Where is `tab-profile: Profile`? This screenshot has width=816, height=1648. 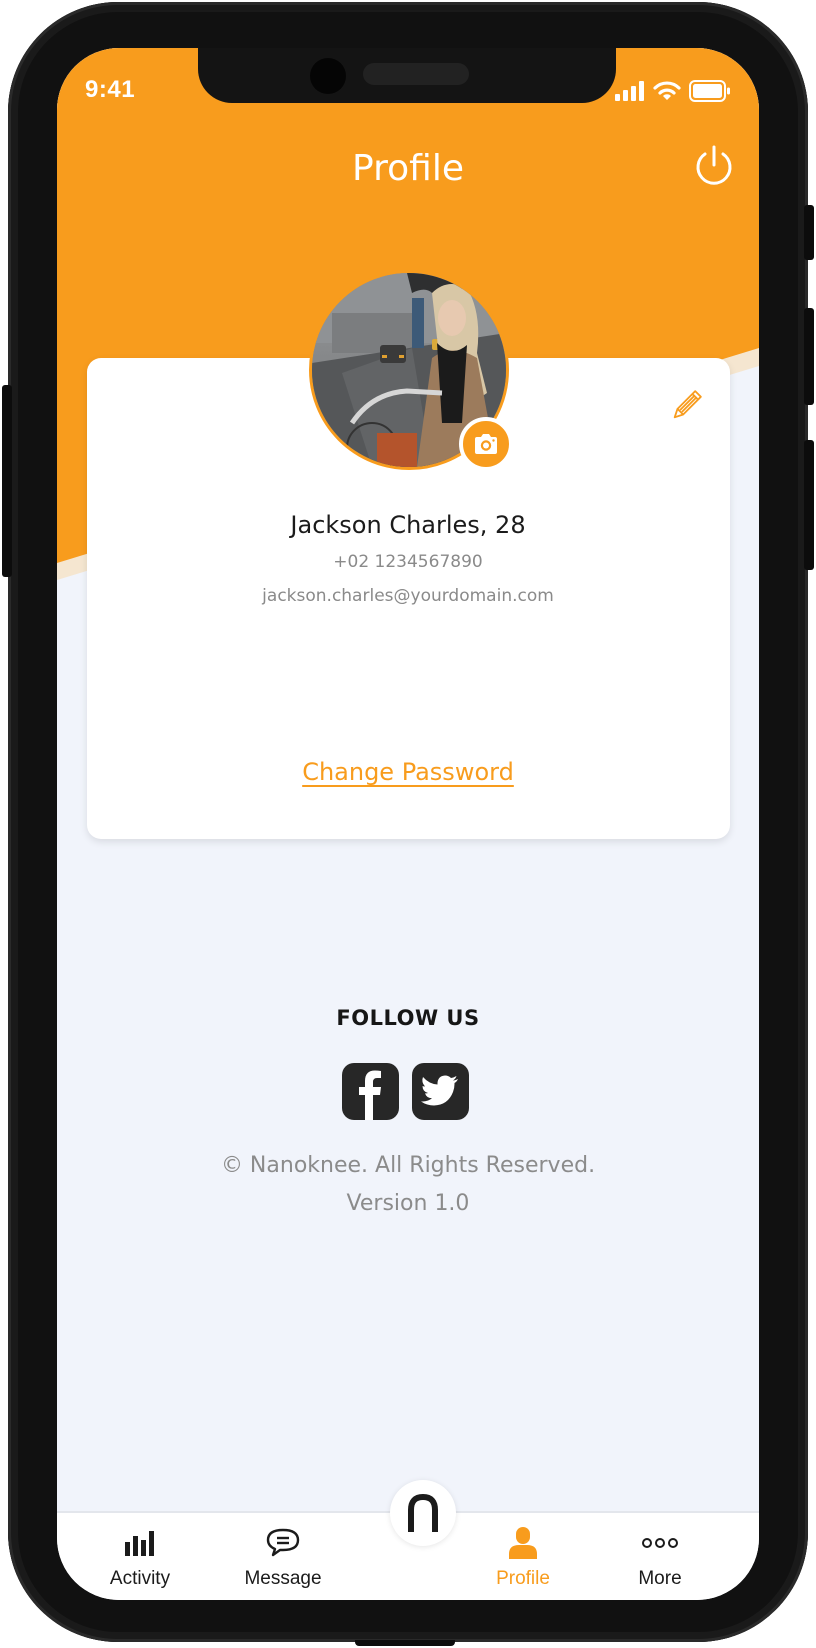
tab-profile: Profile is located at coordinates (523, 1556).